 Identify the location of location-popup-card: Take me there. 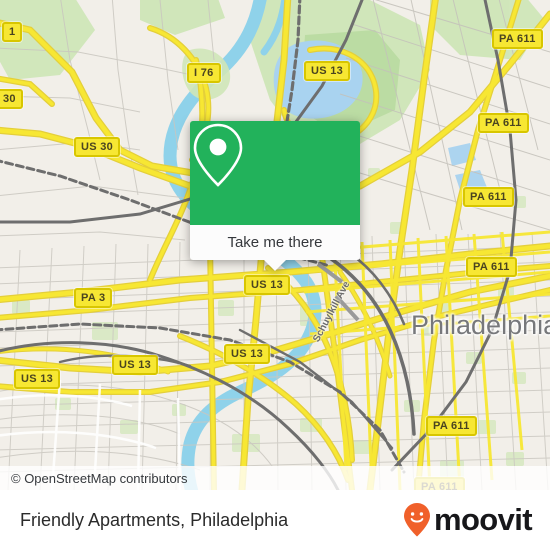
(275, 196).